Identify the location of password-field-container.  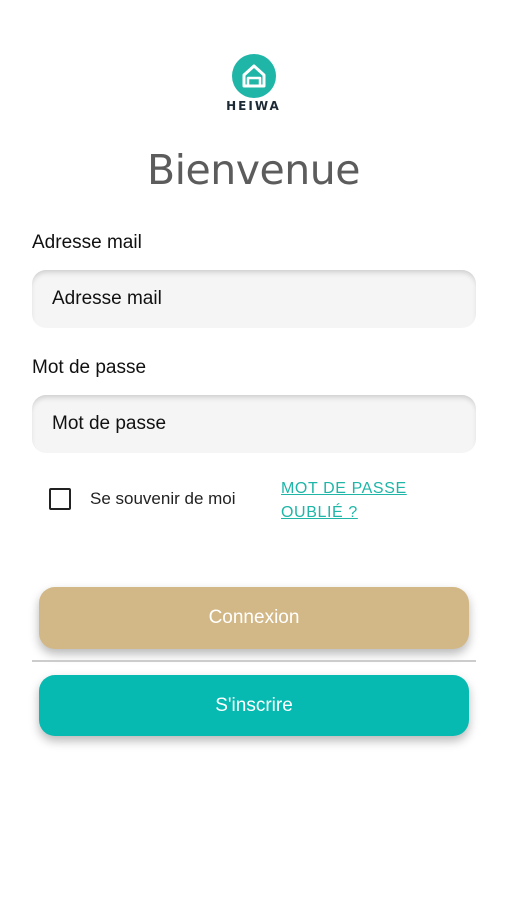
(254, 424).